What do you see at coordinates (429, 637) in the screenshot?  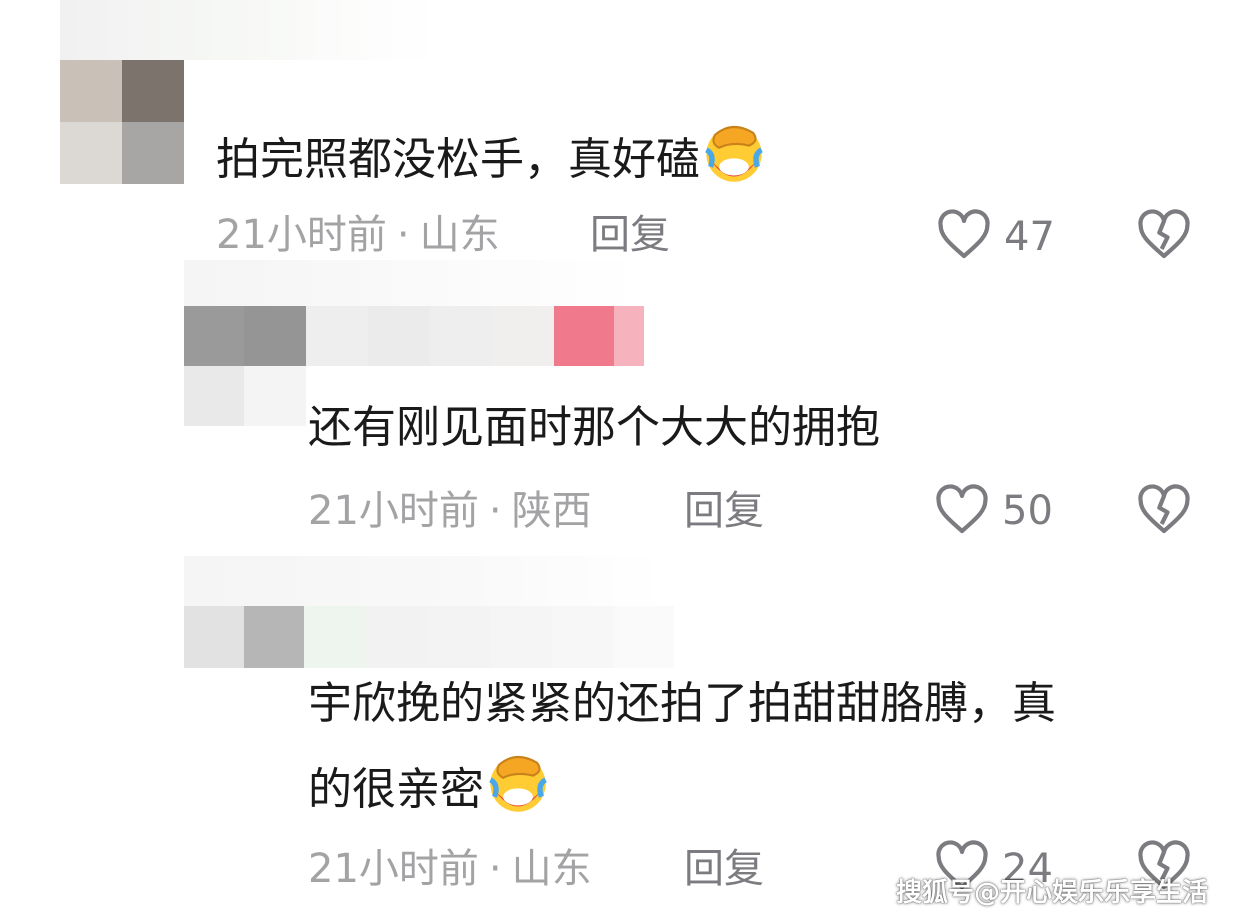 I see `blurred-avatar-and-username` at bounding box center [429, 637].